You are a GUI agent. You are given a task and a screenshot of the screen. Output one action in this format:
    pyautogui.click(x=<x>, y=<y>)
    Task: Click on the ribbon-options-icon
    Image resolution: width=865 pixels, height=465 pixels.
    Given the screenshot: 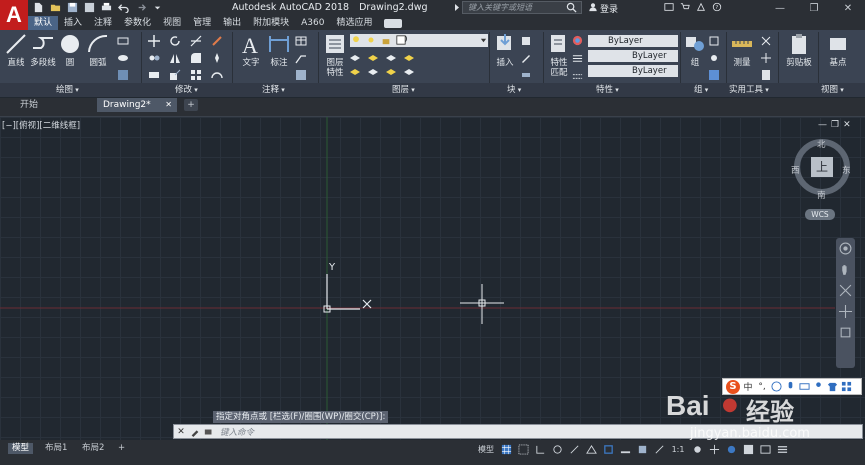 What is the action you would take?
    pyautogui.click(x=393, y=23)
    